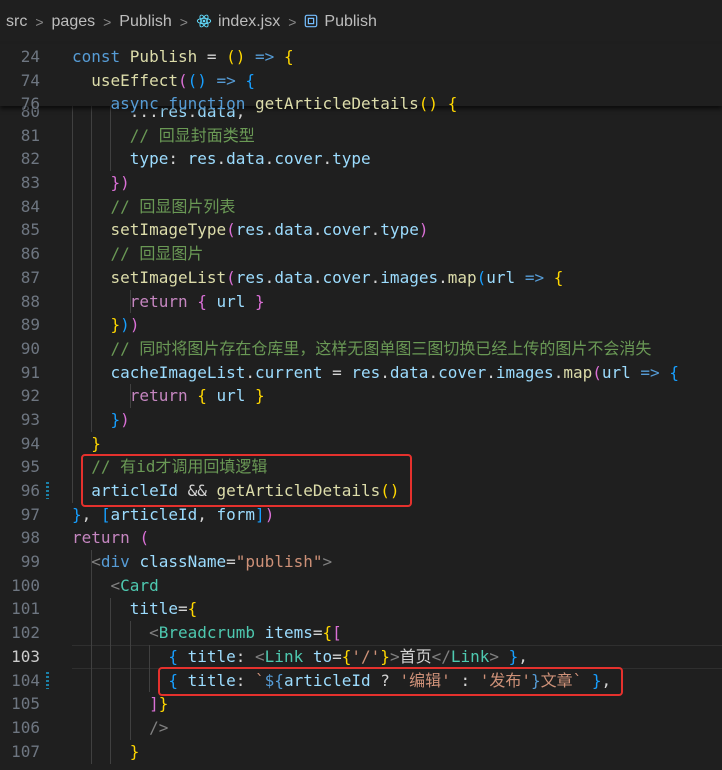 The image size is (722, 770). Describe the element at coordinates (20, 230) in the screenshot. I see `line-number: 85` at that location.